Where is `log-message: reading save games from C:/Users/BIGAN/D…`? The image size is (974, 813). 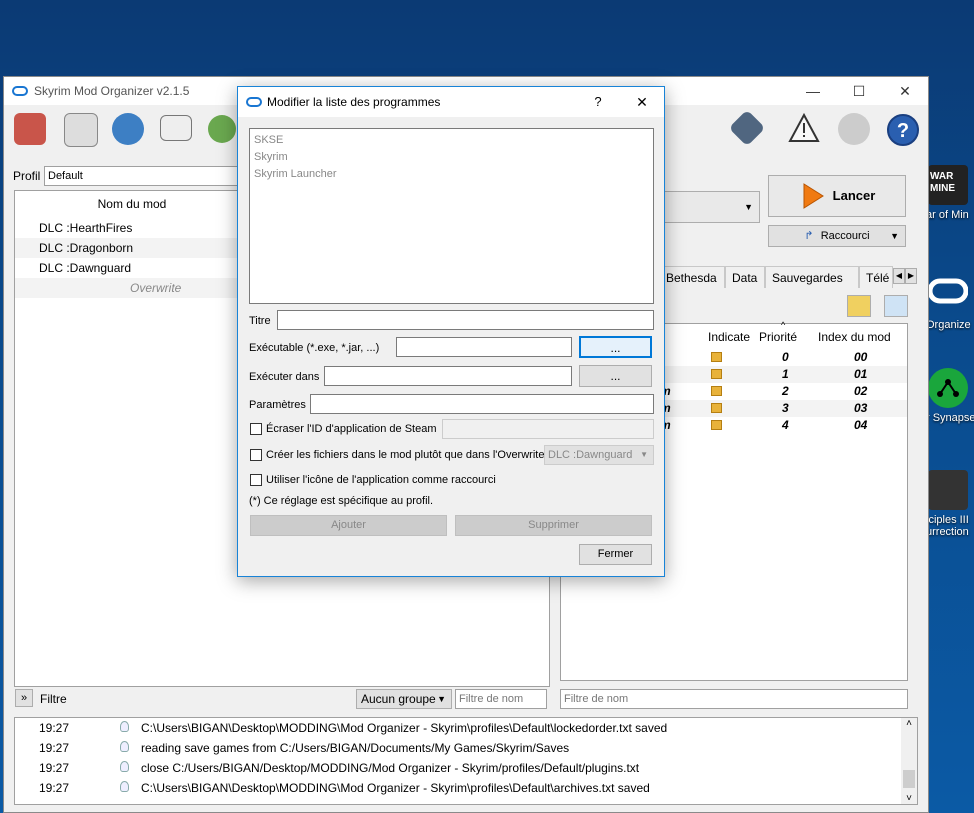 log-message: reading save games from C:/Users/BIGAN/D… is located at coordinates (355, 748).